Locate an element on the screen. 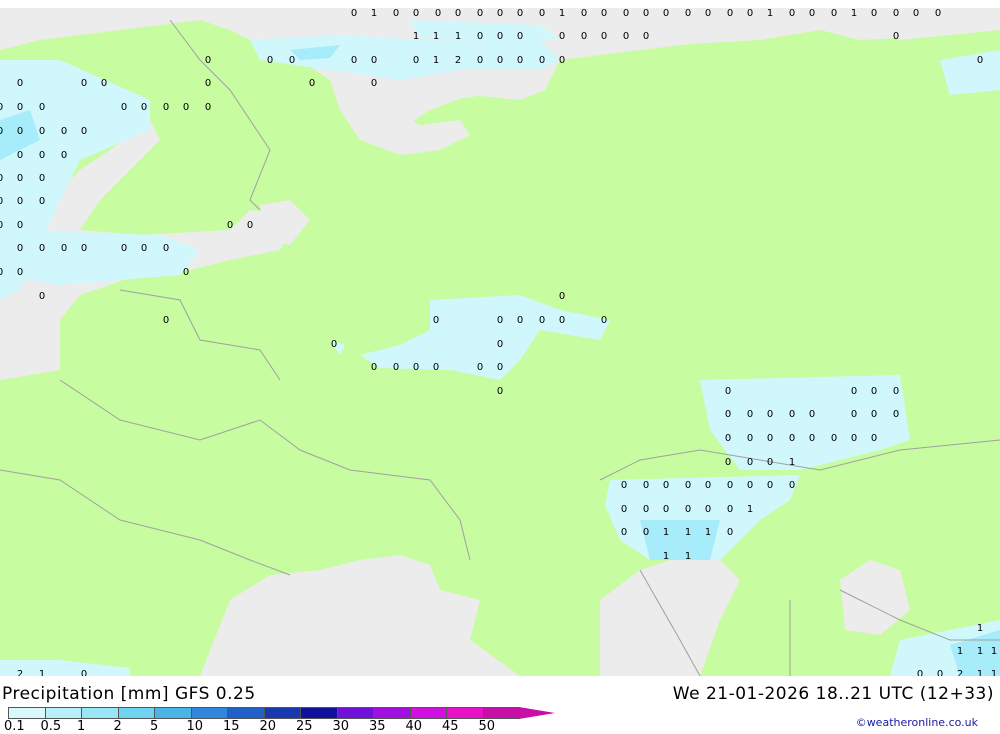 This screenshot has width=1000, height=734. legend-label: 25 is located at coordinates (304, 726).